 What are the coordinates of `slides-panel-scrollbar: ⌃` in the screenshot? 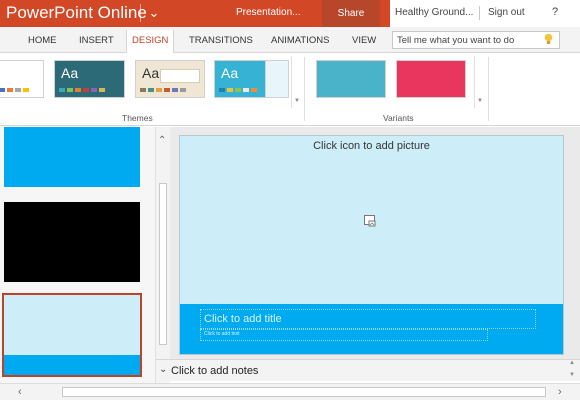 It's located at (162, 255).